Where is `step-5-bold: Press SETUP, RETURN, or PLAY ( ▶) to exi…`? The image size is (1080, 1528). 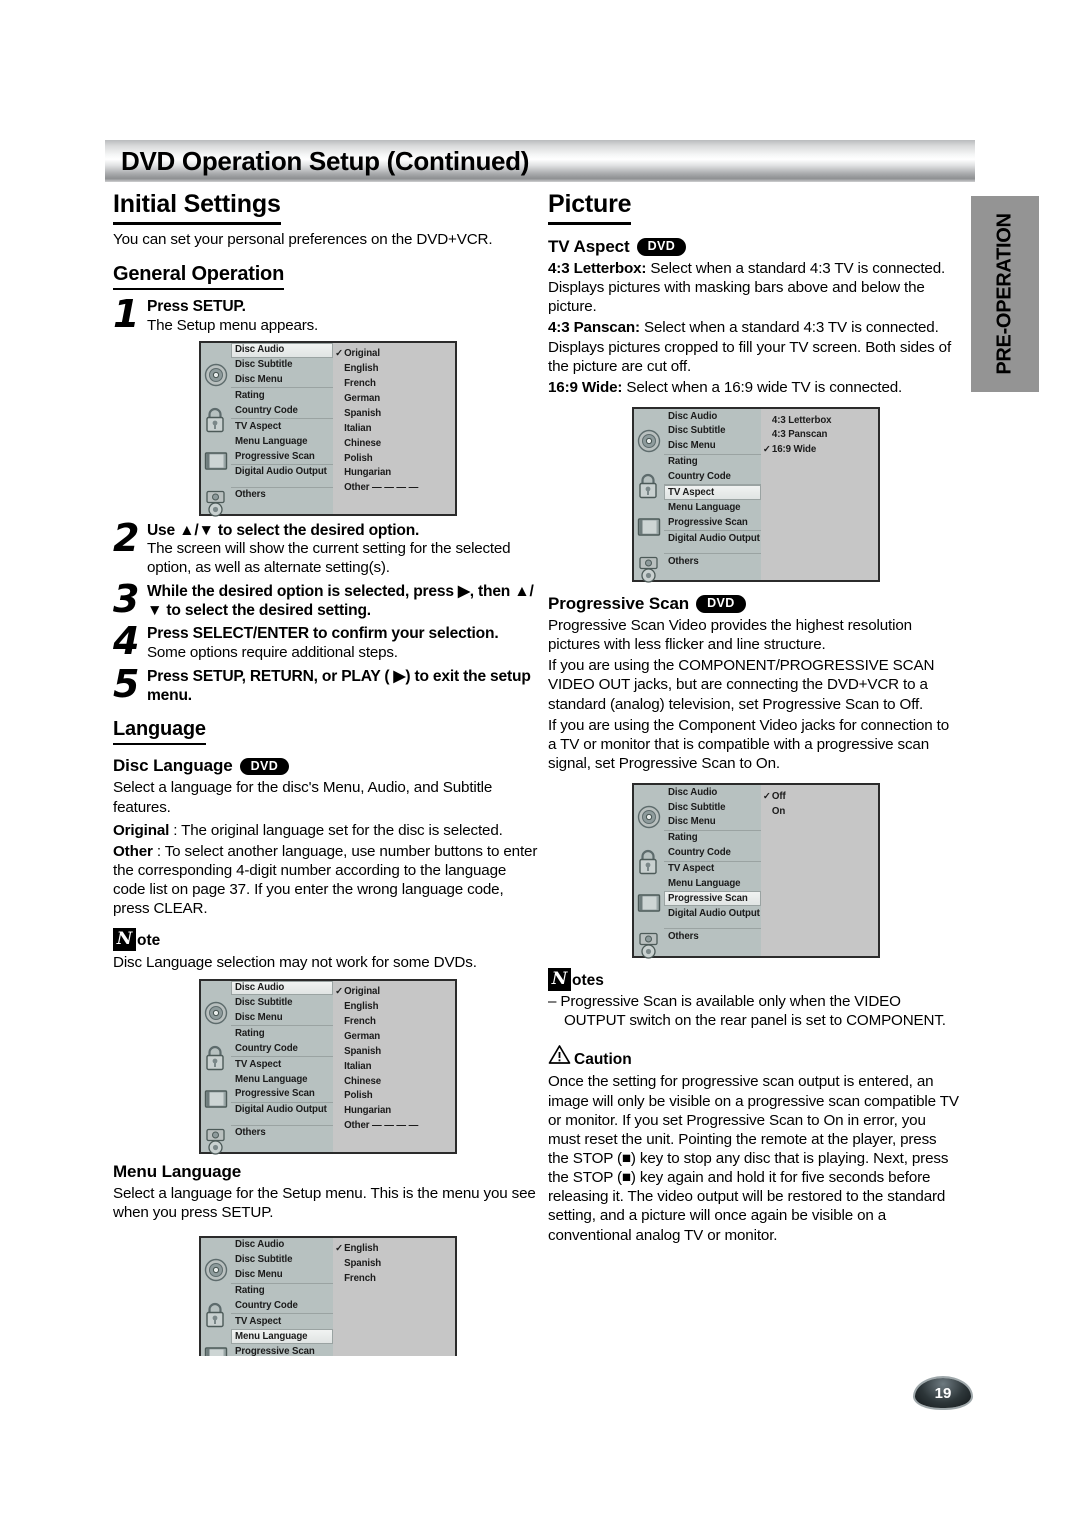
step-5-bold: Press SETUP, RETURN, or PLAY ( ▶) to exi… is located at coordinates (339, 686).